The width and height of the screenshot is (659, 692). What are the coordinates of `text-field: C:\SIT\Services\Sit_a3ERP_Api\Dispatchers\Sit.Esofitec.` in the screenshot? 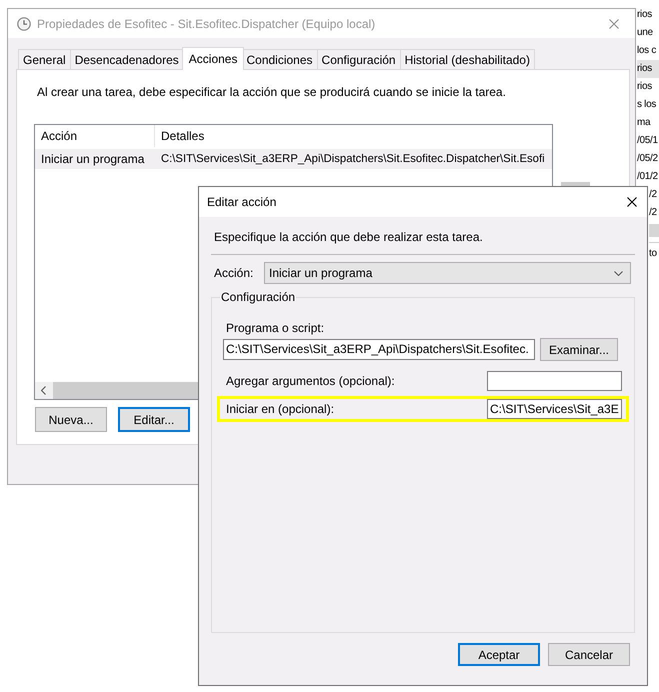 It's located at (379, 349).